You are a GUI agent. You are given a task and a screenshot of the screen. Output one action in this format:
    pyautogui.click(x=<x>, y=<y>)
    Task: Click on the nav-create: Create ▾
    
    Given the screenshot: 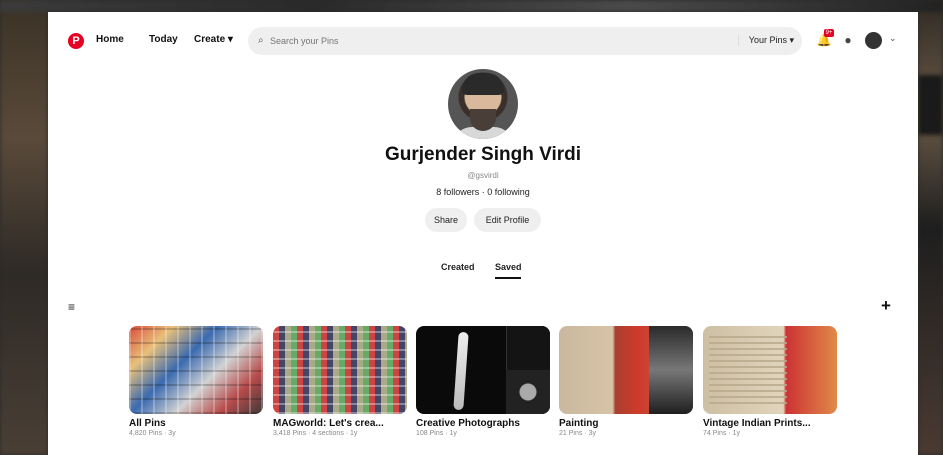 What is the action you would take?
    pyautogui.click(x=213, y=39)
    